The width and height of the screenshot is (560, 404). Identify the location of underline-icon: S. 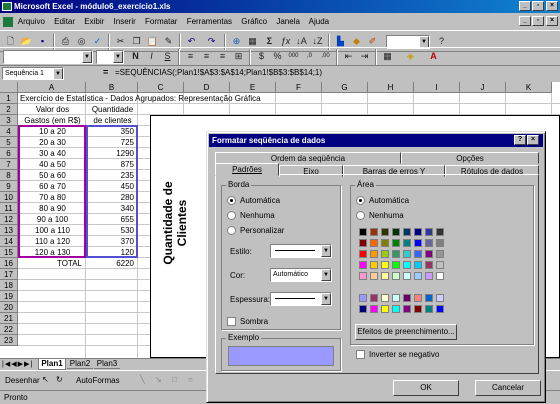
(167, 56).